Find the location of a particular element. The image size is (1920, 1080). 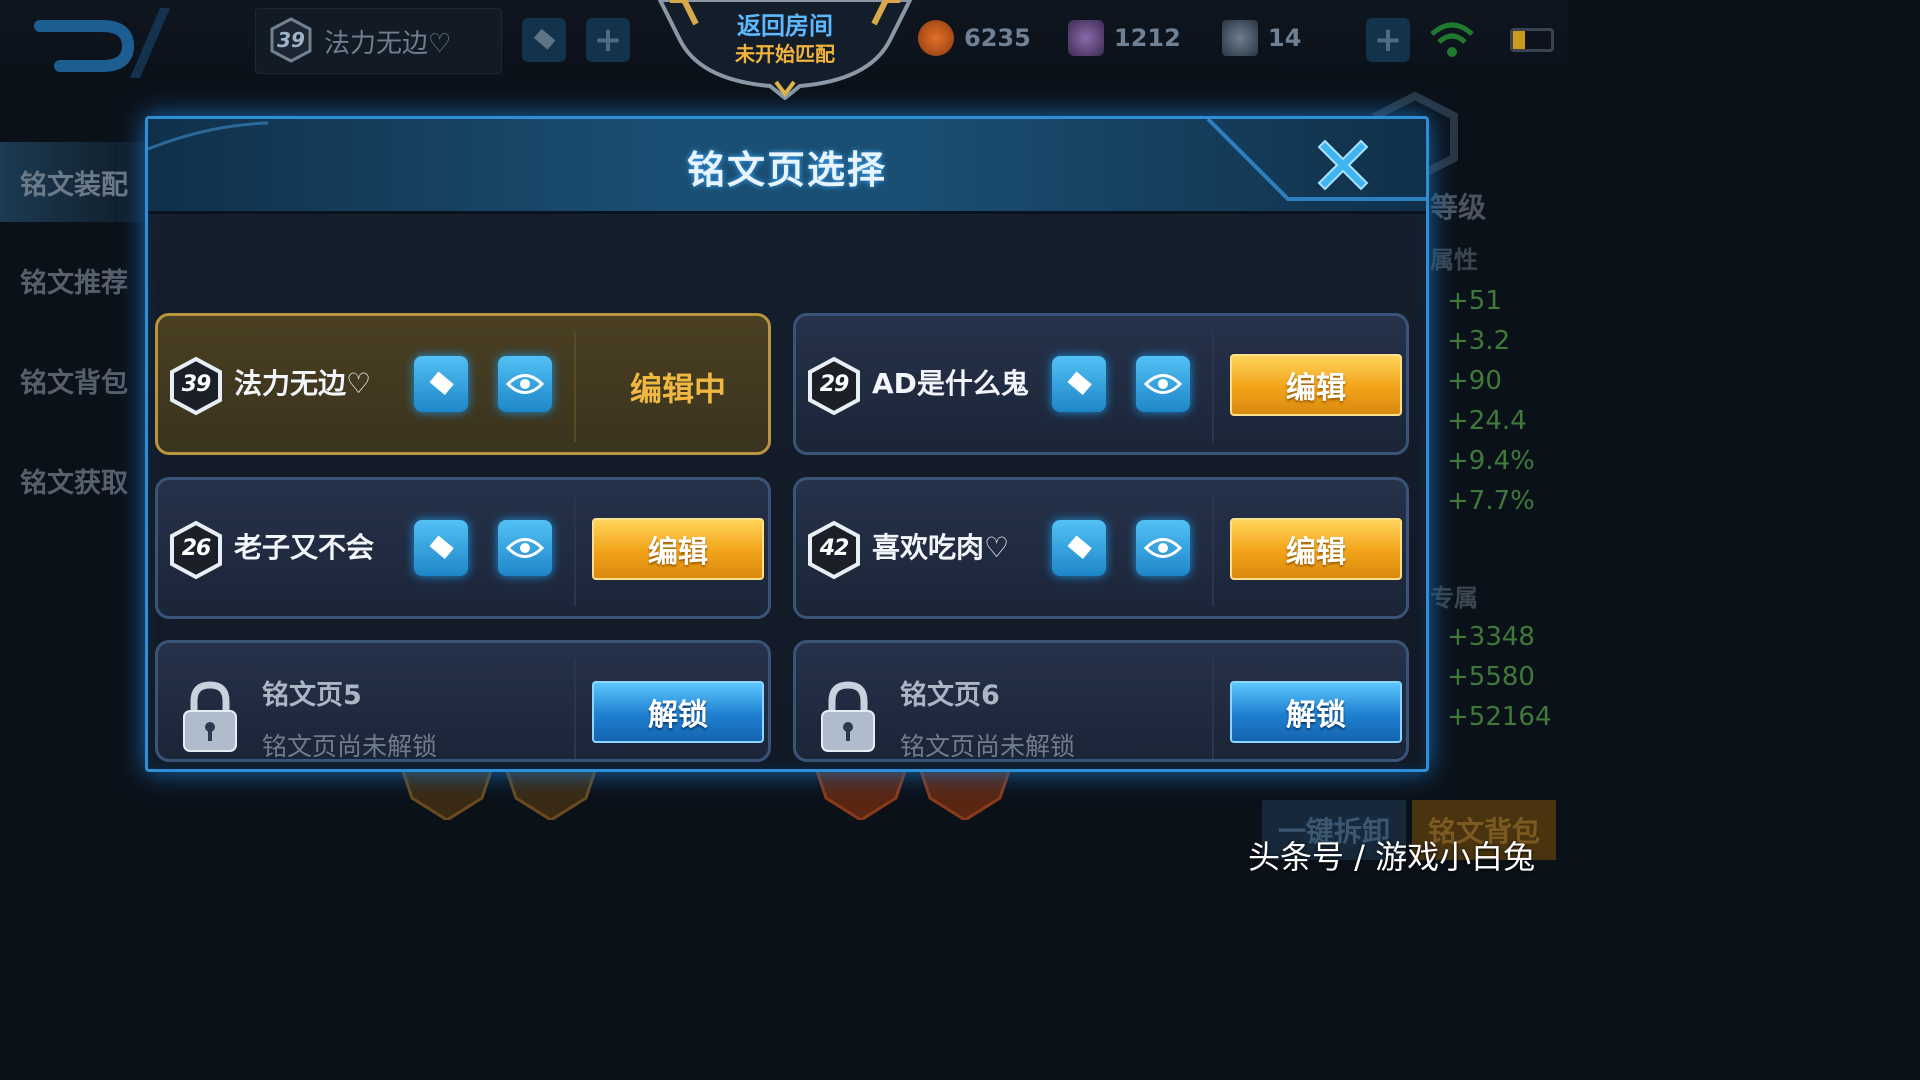

rename-top-button is located at coordinates (544, 40).